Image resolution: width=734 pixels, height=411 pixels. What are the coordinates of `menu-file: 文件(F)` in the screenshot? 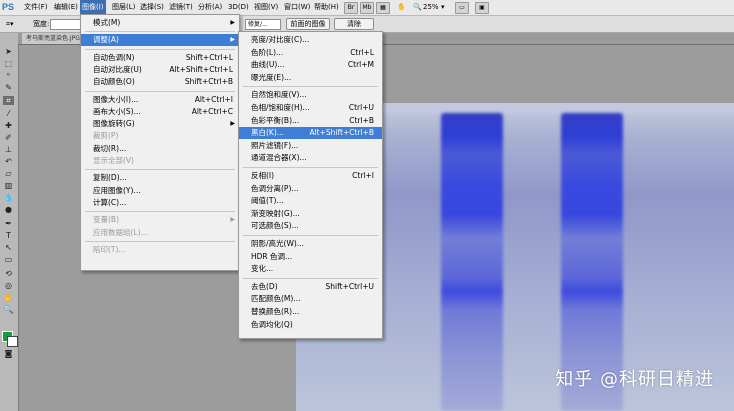 It's located at (36, 7).